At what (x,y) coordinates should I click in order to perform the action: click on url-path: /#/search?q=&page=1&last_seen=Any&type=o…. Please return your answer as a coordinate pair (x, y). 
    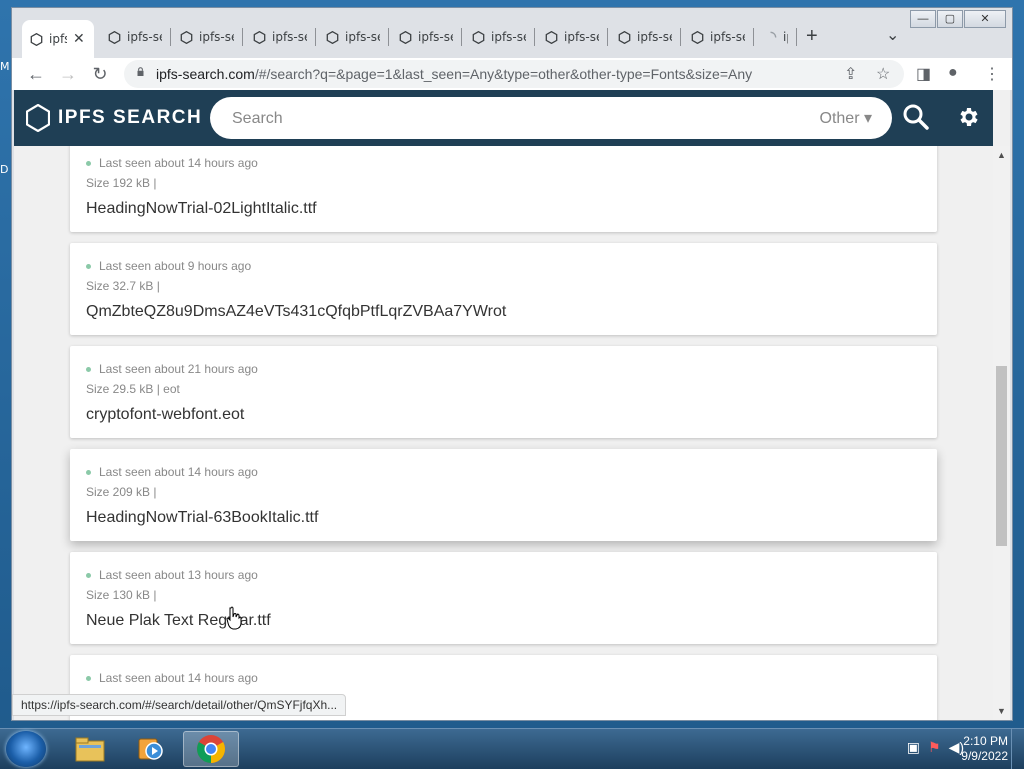
    Looking at the image, I should click on (503, 74).